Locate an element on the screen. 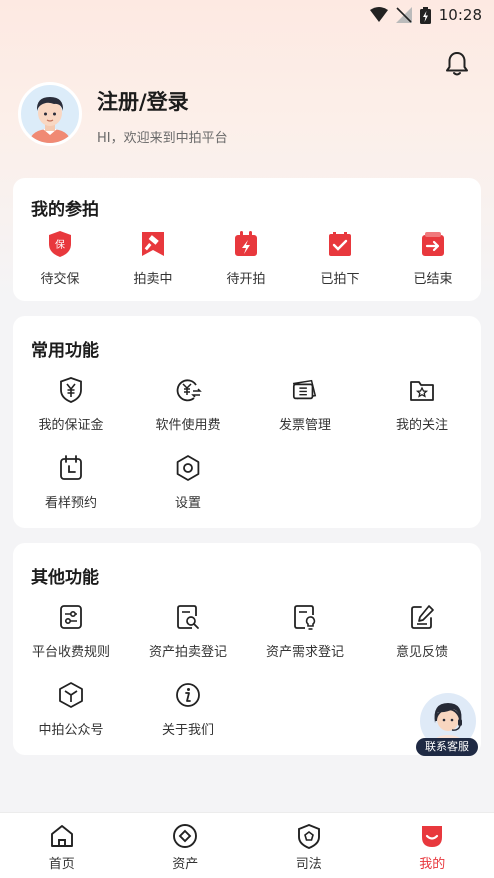  auction-won: 已拍下 is located at coordinates (340, 258).